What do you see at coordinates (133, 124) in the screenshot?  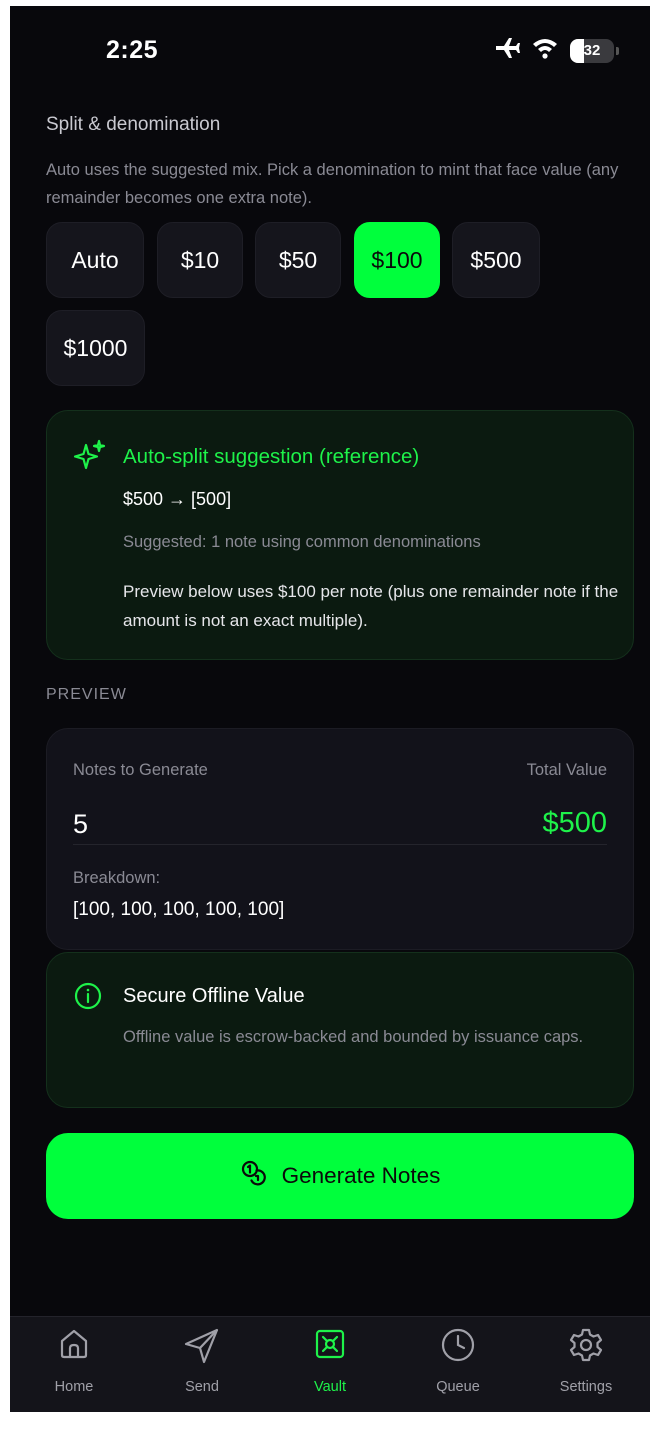 I see `split-section-title: Split & denomination` at bounding box center [133, 124].